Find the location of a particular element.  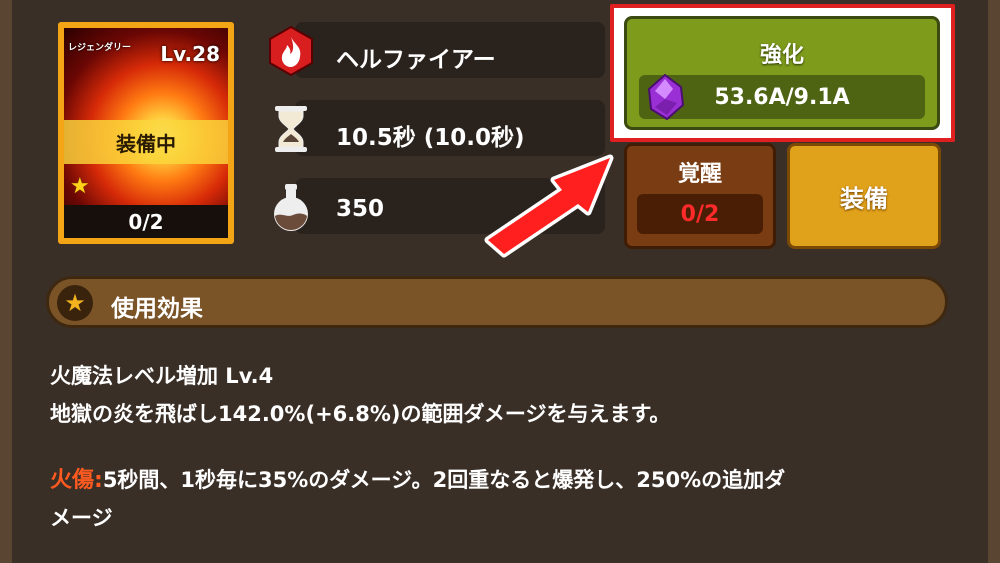

enhance-cost-bar: 53.6A/9.1A is located at coordinates (782, 97).